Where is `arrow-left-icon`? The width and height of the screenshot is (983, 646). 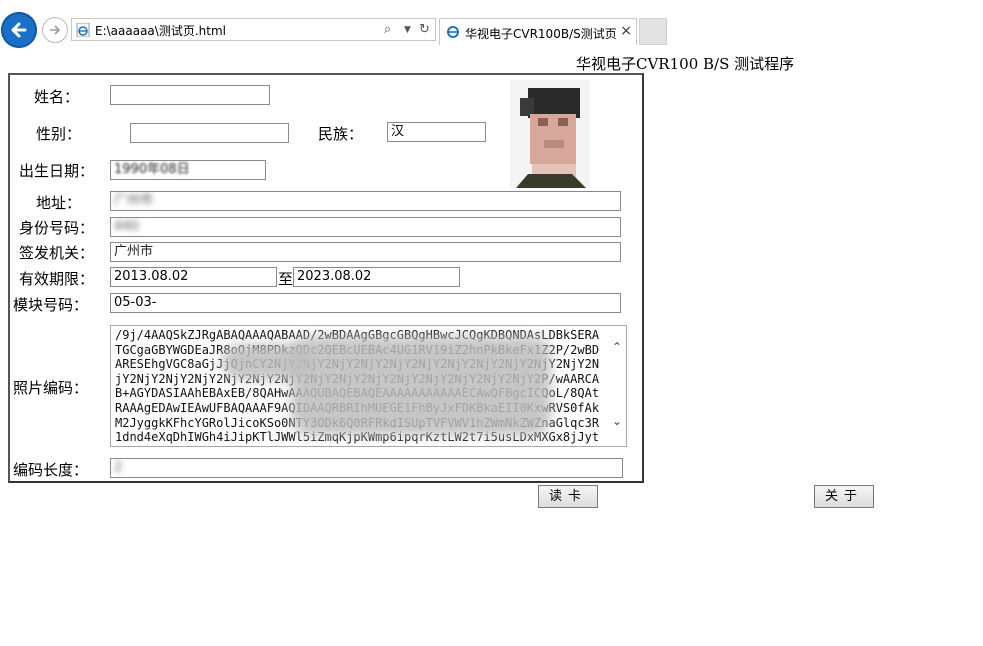
arrow-left-icon is located at coordinates (19, 30).